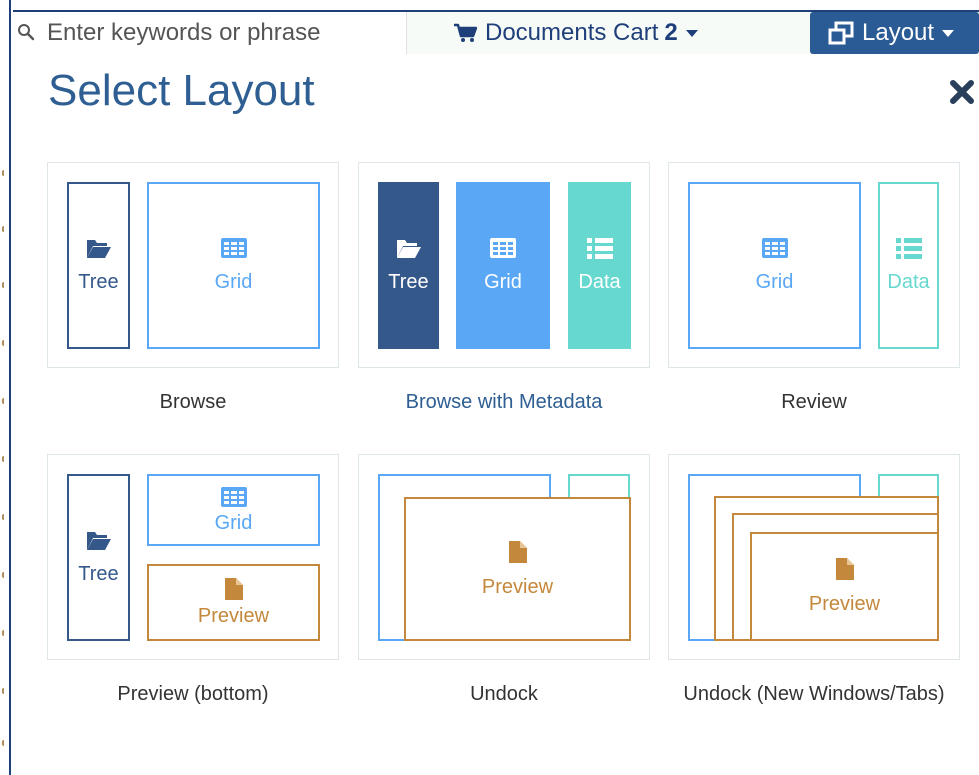  Describe the element at coordinates (193, 557) in the screenshot. I see `layout-option-preview-bottom: Tree Grid Preview` at that location.